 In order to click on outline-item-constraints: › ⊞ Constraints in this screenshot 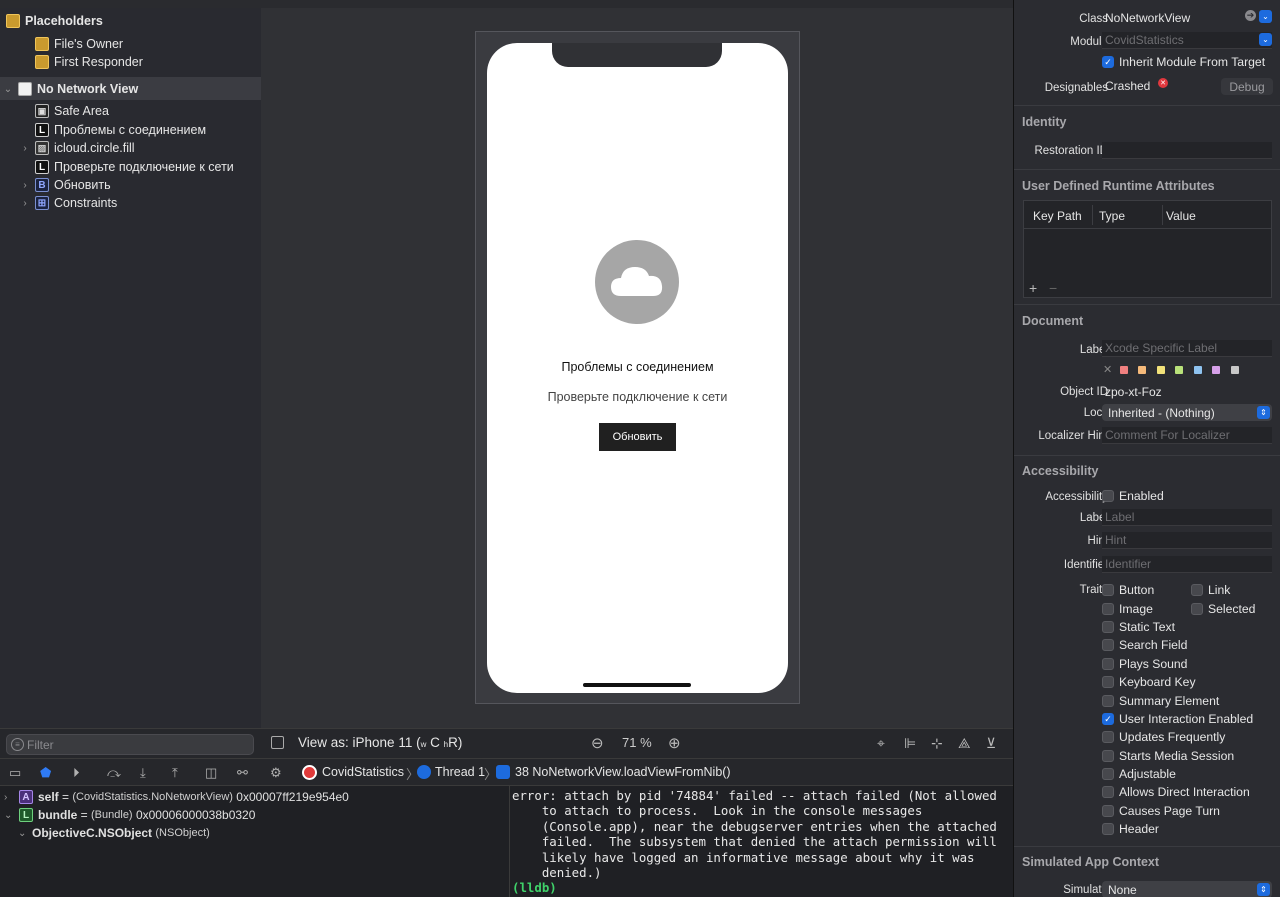, I will do `click(68, 203)`.